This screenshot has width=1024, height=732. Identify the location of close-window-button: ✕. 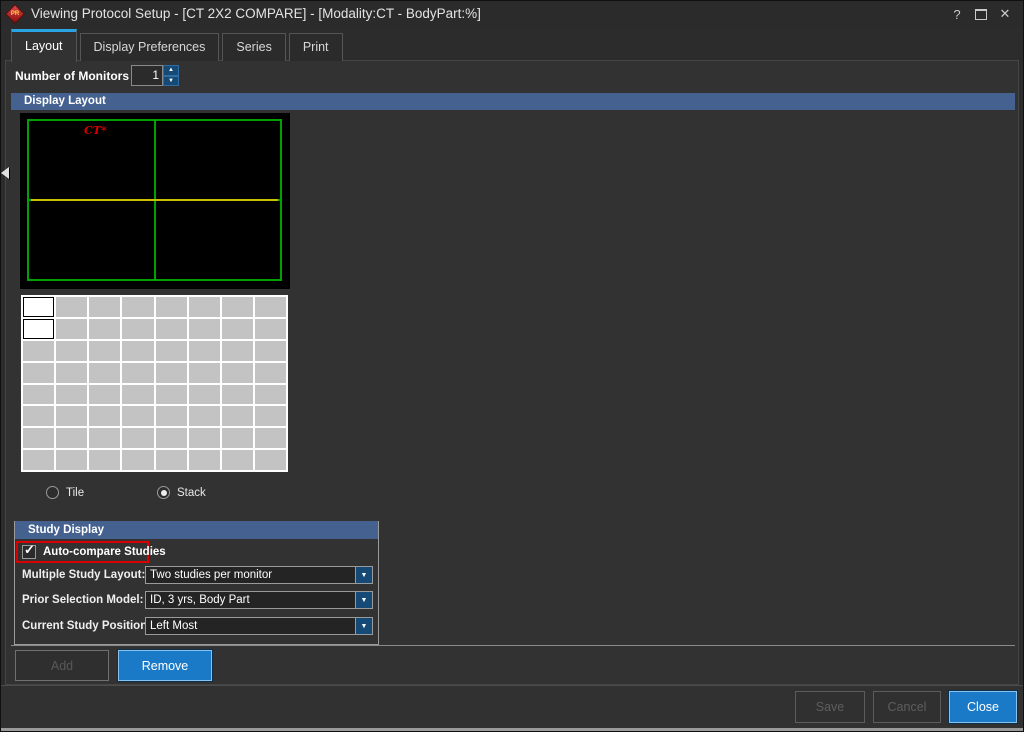
(1005, 14).